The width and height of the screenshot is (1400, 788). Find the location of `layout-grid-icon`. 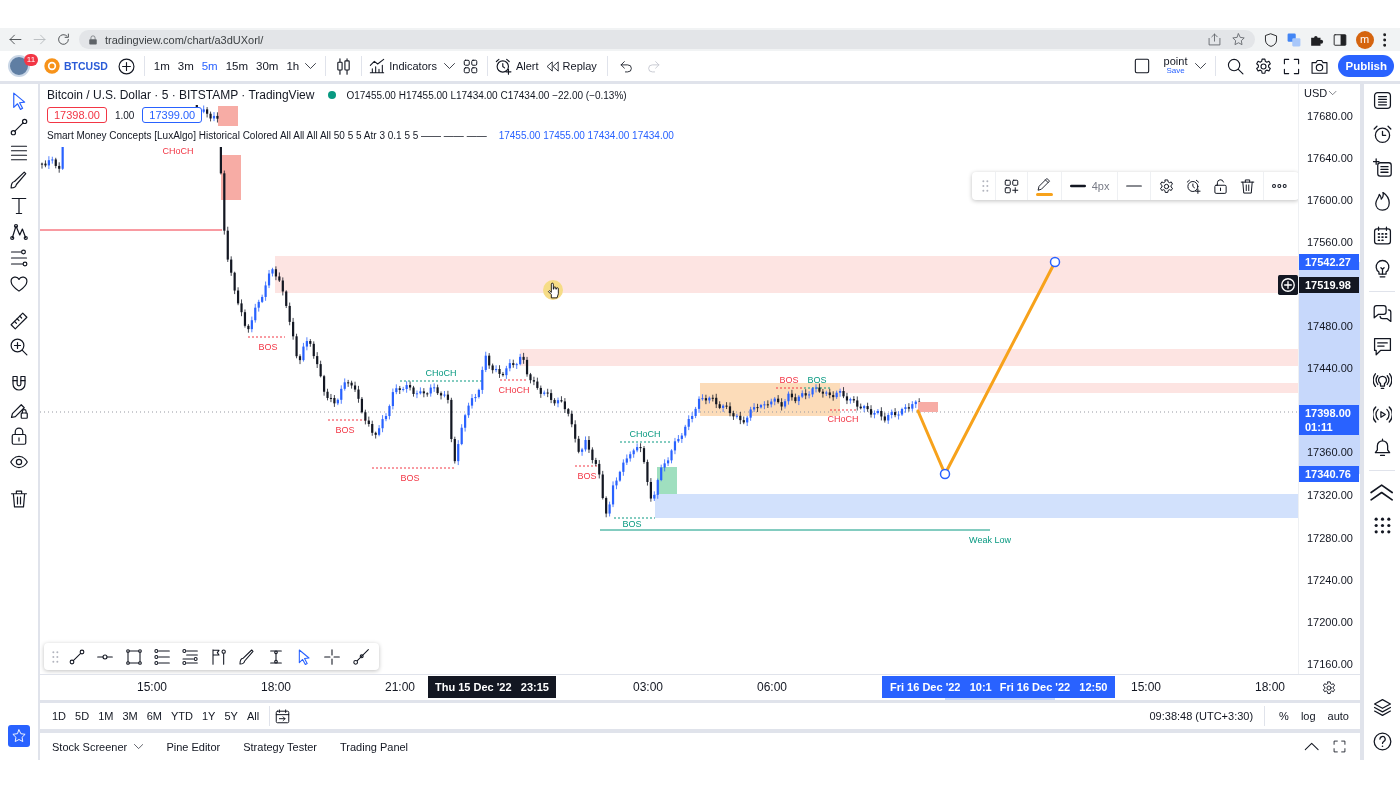

layout-grid-icon is located at coordinates (470, 66).